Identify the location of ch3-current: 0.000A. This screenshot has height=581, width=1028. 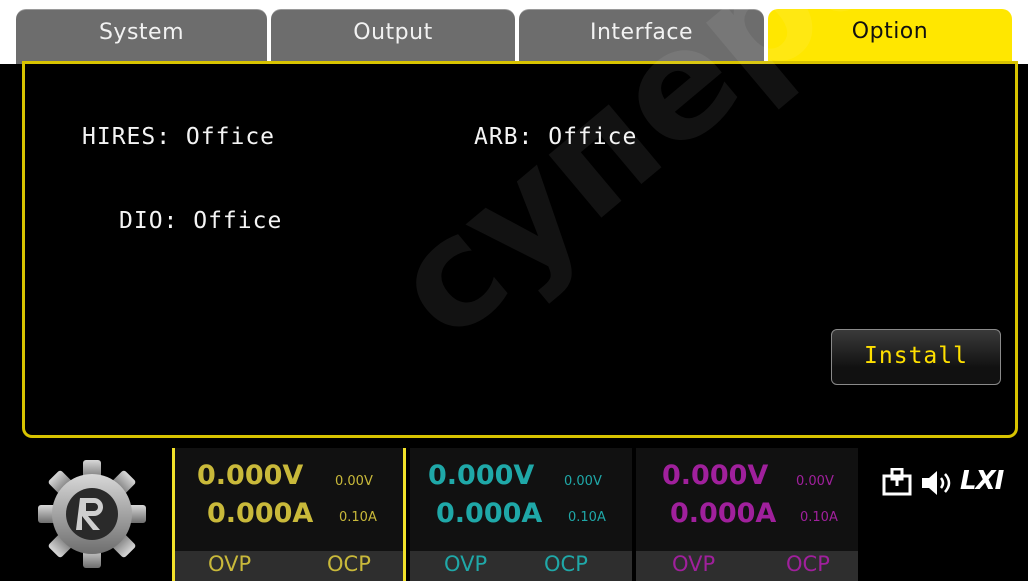
(723, 513).